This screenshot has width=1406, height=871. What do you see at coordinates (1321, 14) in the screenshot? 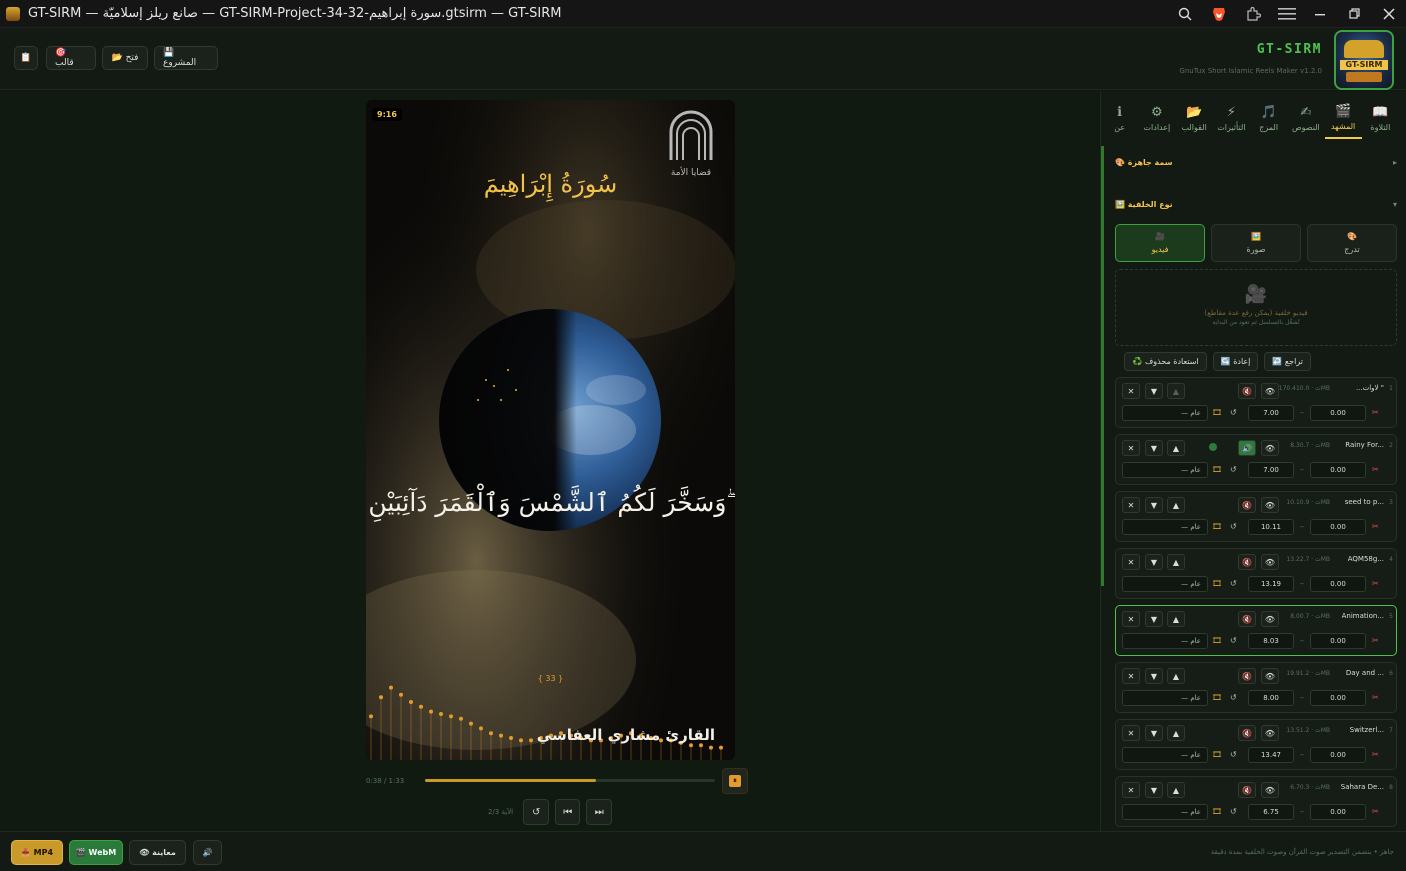
I see `minimize-icon` at bounding box center [1321, 14].